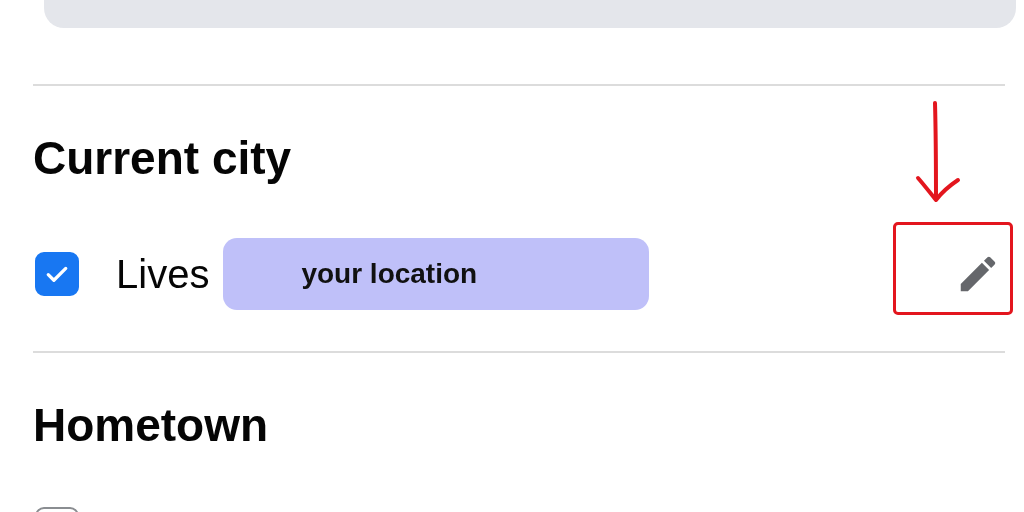 The width and height of the screenshot is (1024, 512). What do you see at coordinates (162, 158) in the screenshot?
I see `section-heading: Current city` at bounding box center [162, 158].